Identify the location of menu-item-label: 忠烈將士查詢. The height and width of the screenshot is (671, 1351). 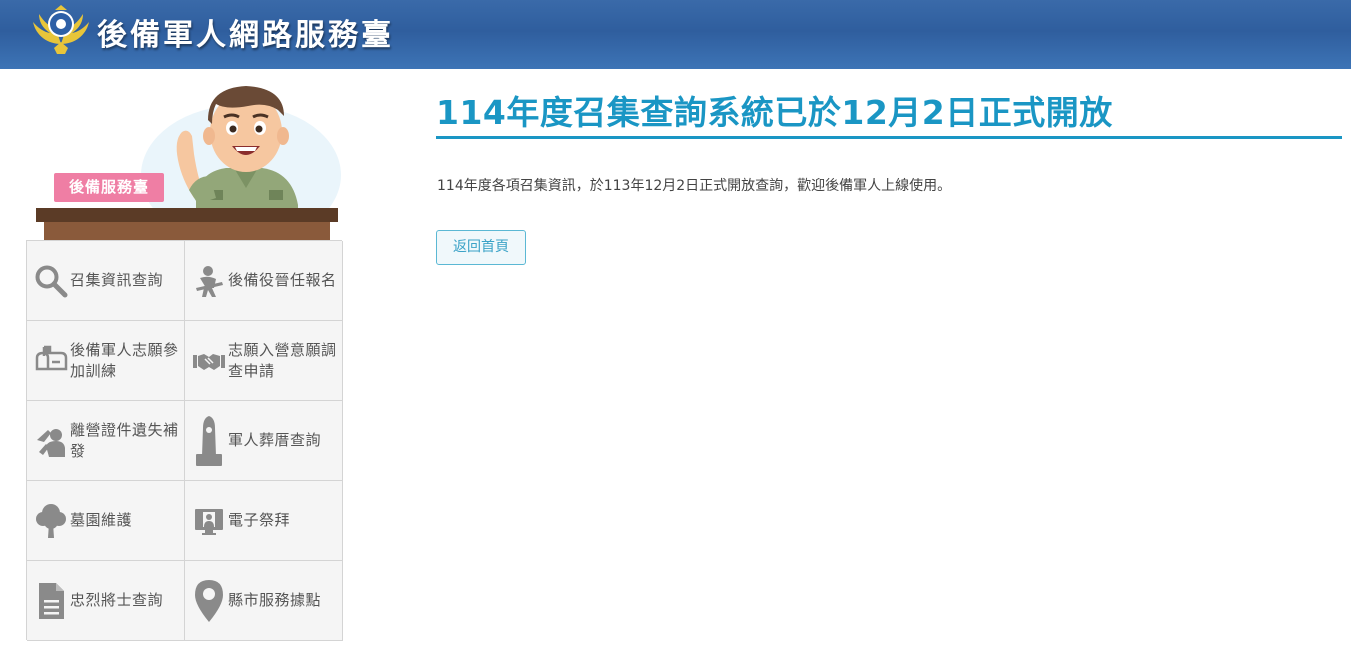
(117, 600).